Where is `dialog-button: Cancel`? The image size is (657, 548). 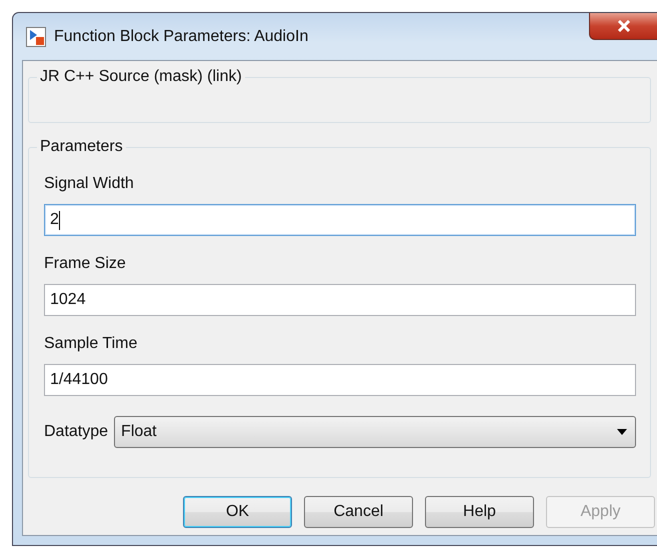 dialog-button: Cancel is located at coordinates (358, 512).